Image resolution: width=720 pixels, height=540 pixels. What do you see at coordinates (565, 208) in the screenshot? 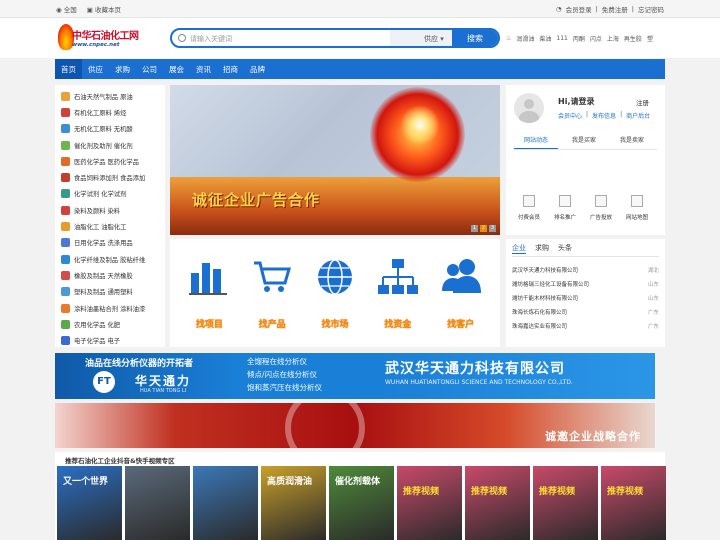
I see `ranking-button: 排名推广` at bounding box center [565, 208].